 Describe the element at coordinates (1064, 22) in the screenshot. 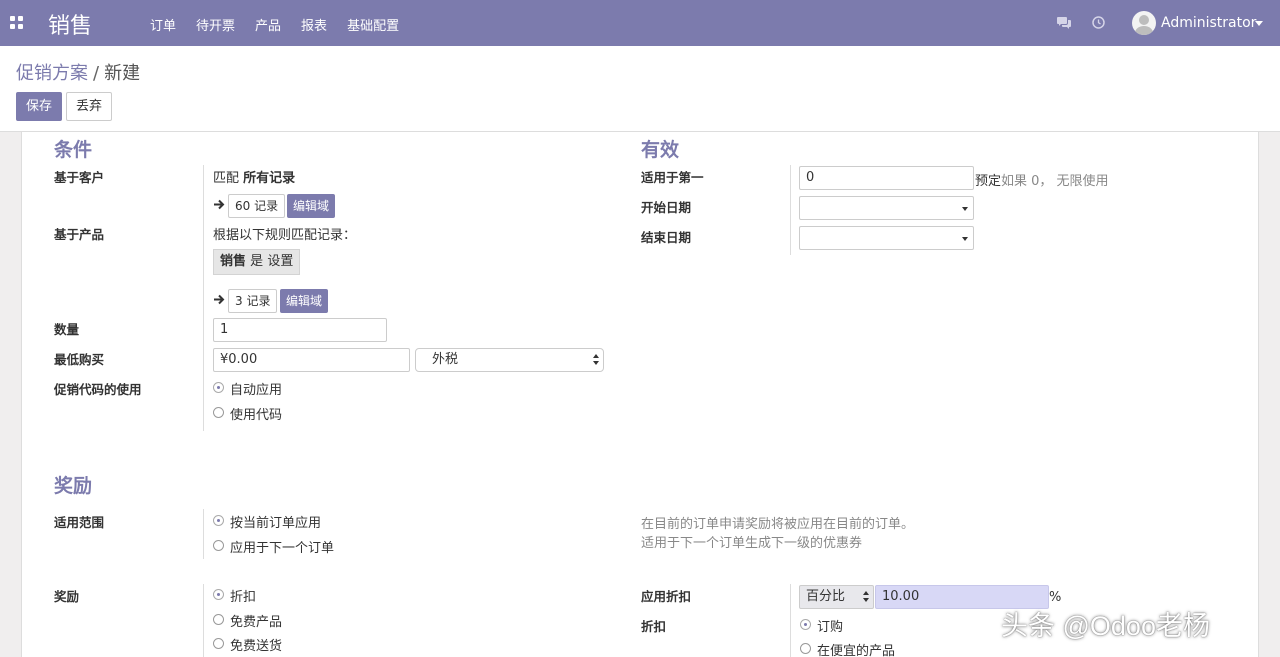

I see `chat-icon` at that location.